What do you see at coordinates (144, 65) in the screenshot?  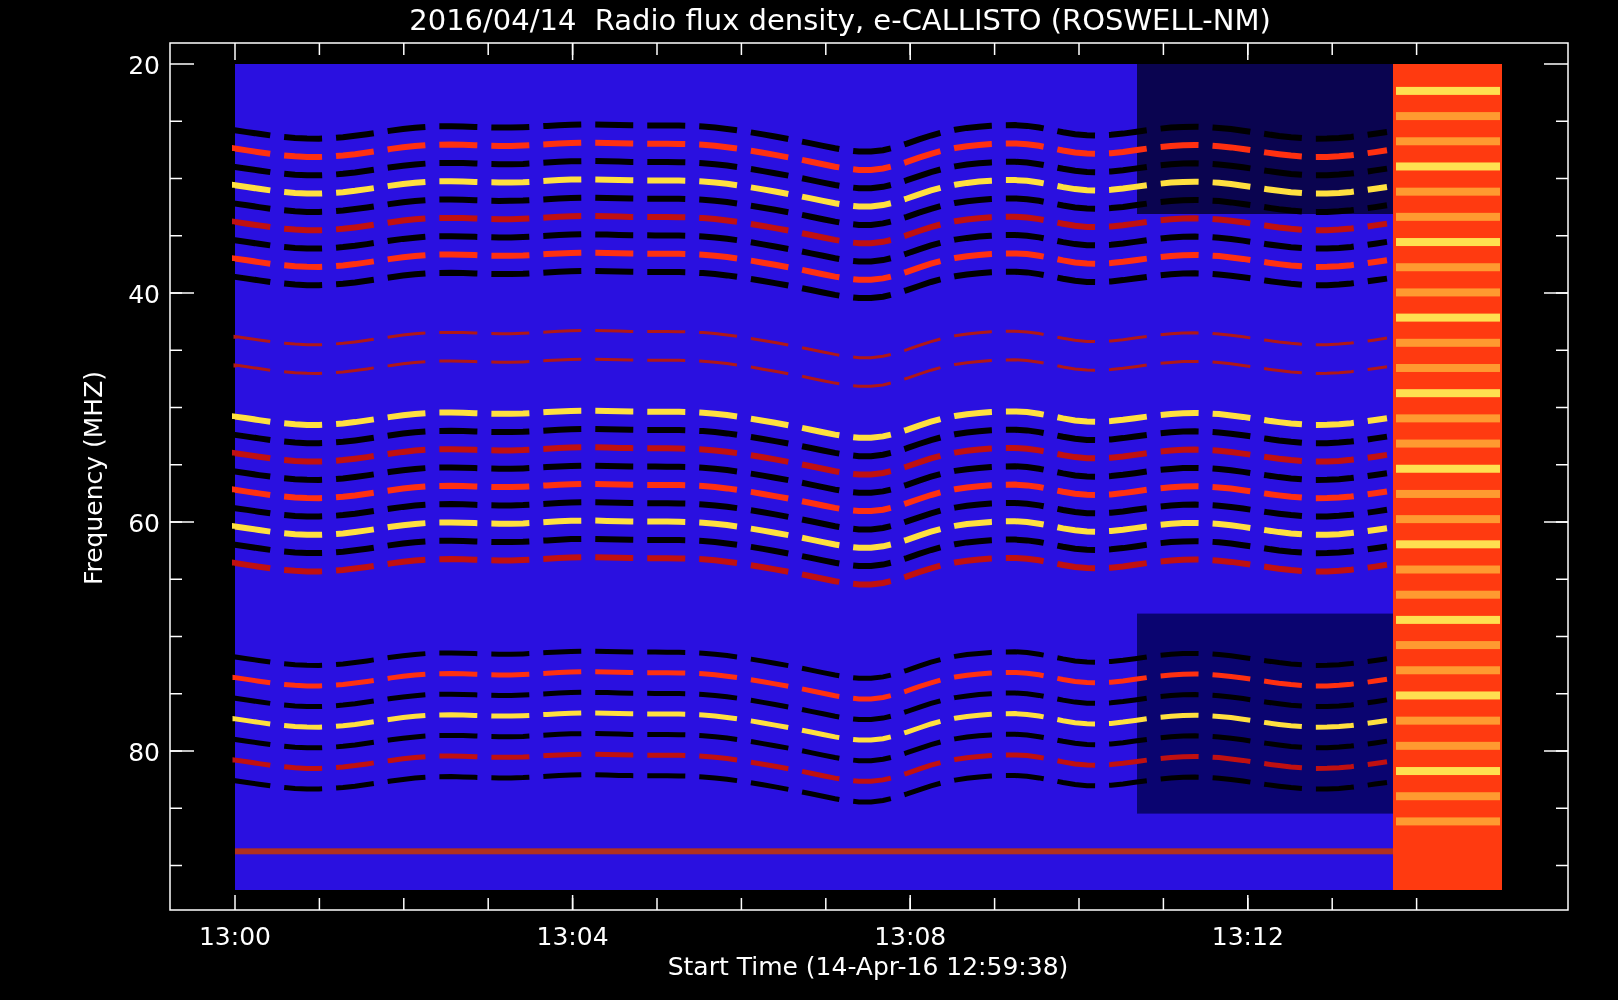 I see `tick-label: 20` at bounding box center [144, 65].